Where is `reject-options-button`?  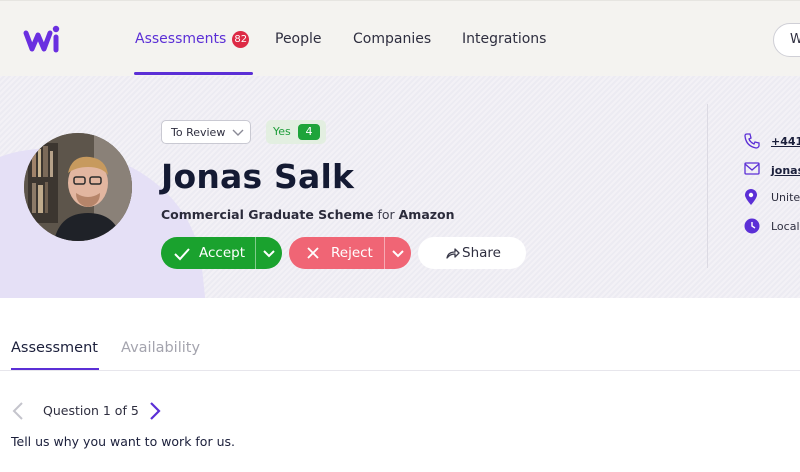 reject-options-button is located at coordinates (398, 253).